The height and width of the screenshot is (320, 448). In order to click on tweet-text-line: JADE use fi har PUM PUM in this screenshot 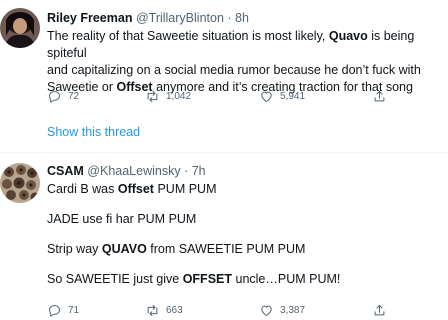, I will do `click(243, 219)`.